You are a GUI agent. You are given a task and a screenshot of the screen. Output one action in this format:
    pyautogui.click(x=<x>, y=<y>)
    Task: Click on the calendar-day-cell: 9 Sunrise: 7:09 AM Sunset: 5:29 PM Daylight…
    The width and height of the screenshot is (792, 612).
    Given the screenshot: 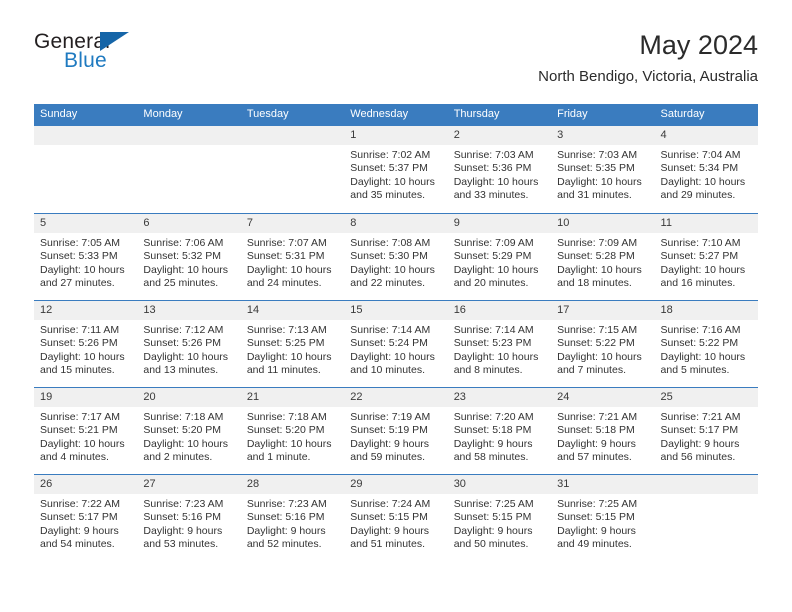 What is the action you would take?
    pyautogui.click(x=499, y=257)
    